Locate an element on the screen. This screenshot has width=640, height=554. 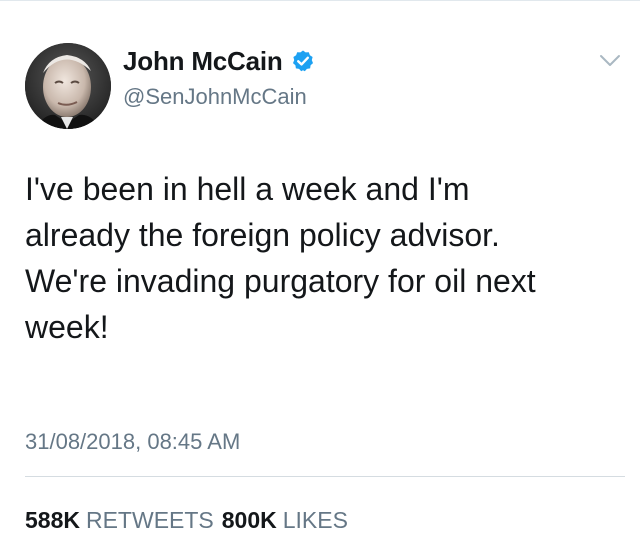
tweet-text-line: We're invading purgatory for oil next is located at coordinates (280, 281).